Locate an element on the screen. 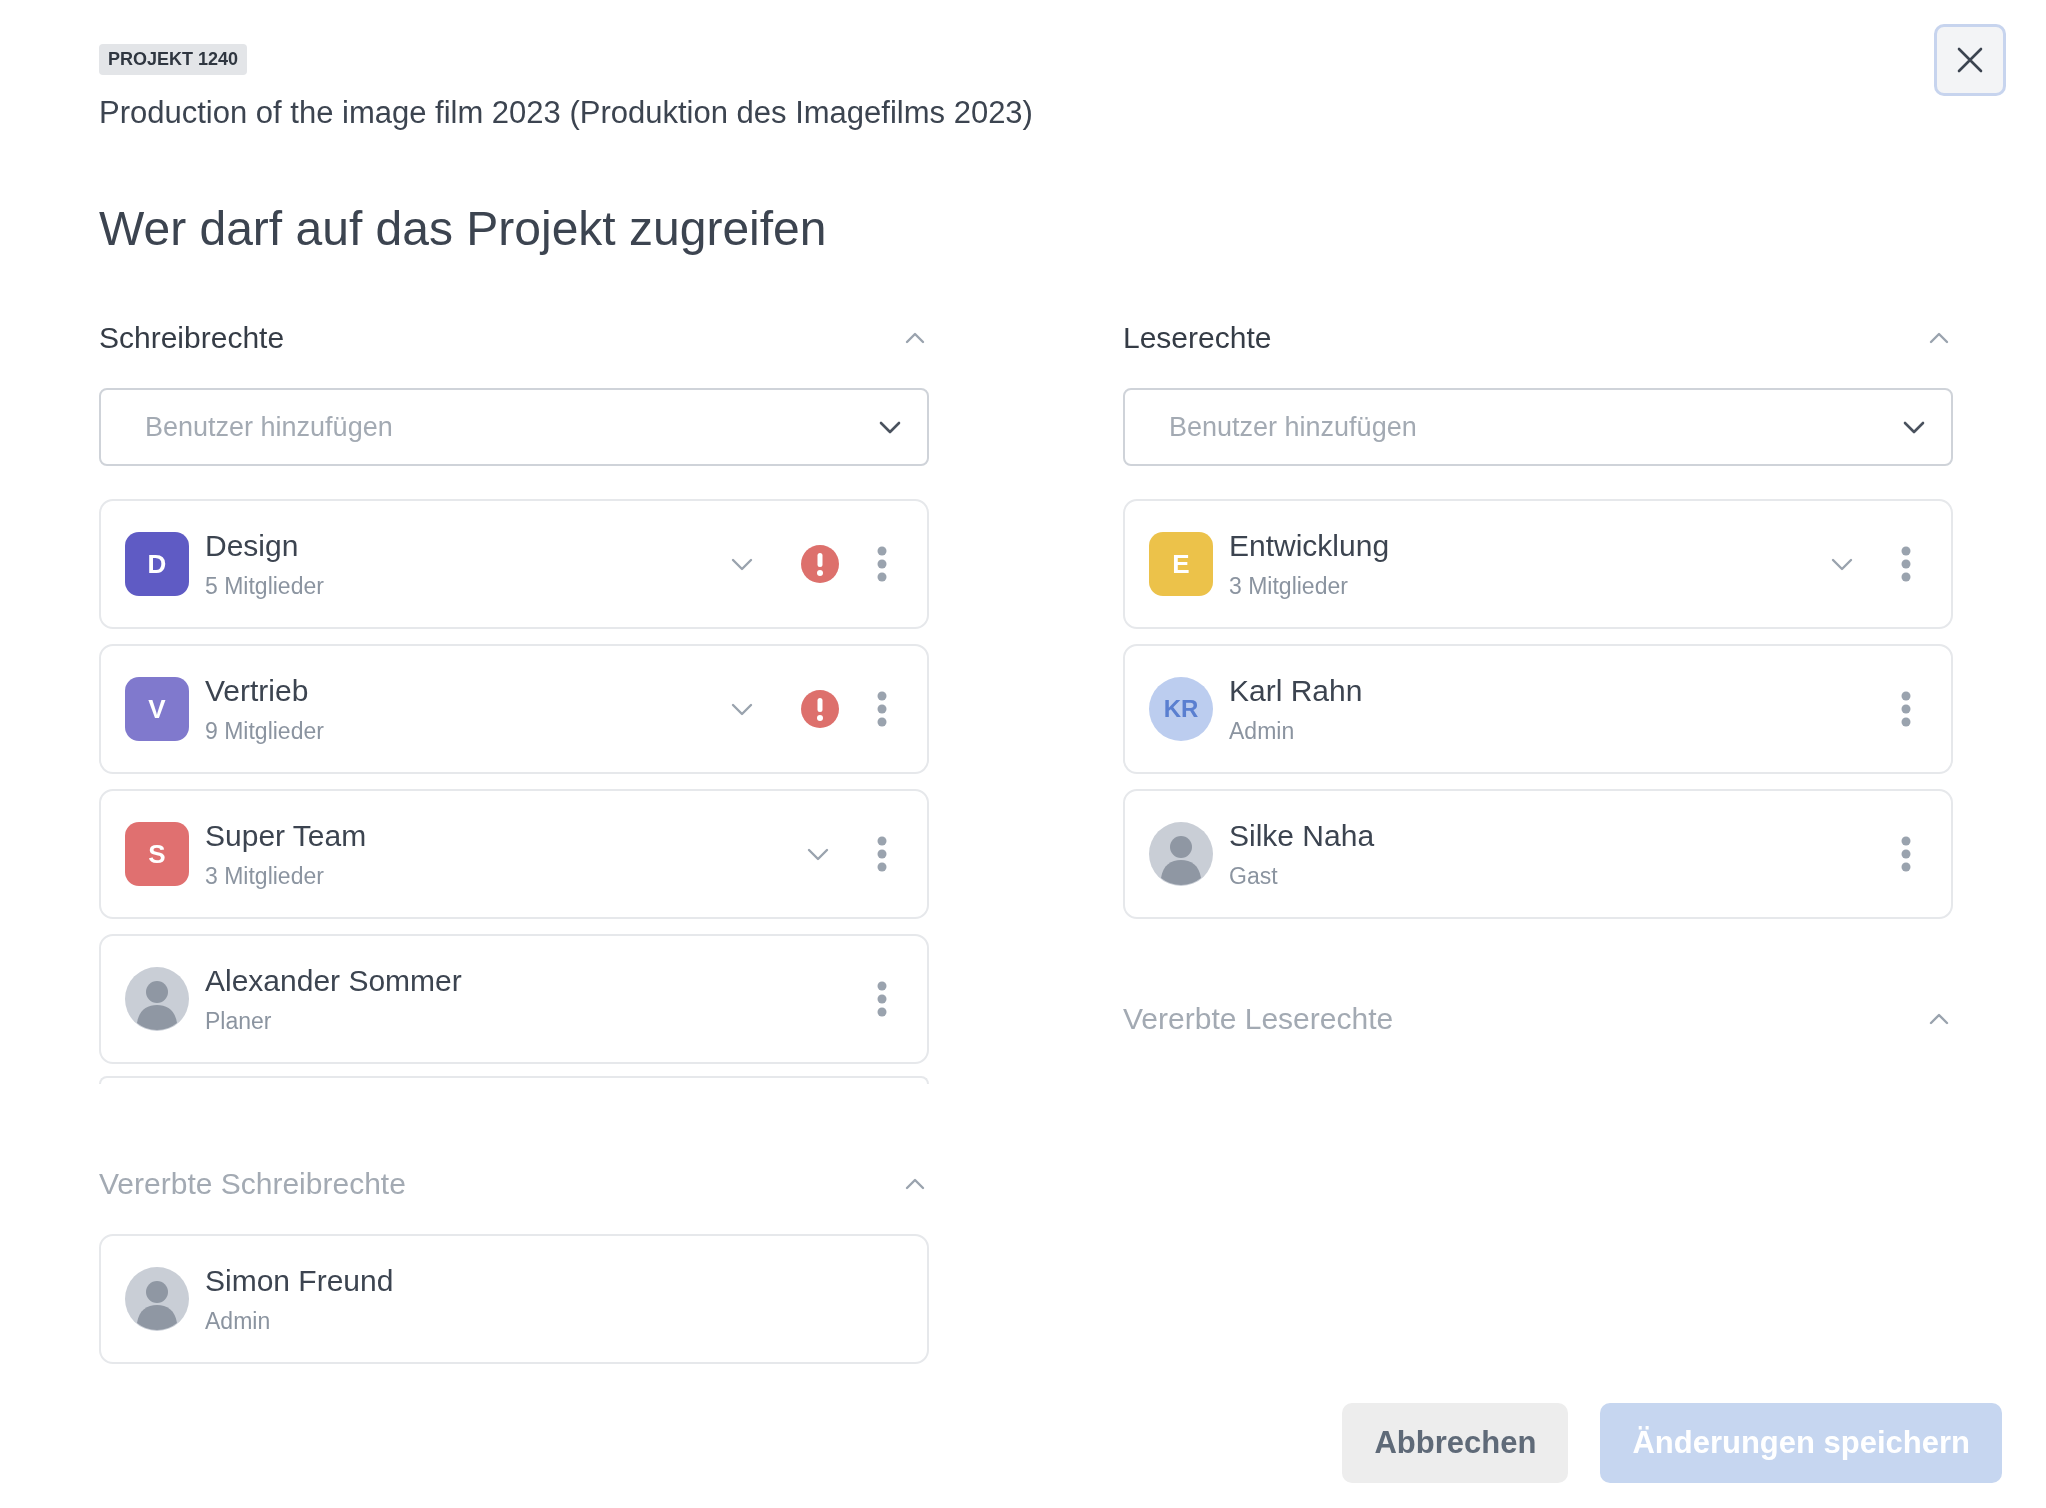 This screenshot has width=2046, height=1508. section-title: Vererbte Leserechte is located at coordinates (1258, 1019).